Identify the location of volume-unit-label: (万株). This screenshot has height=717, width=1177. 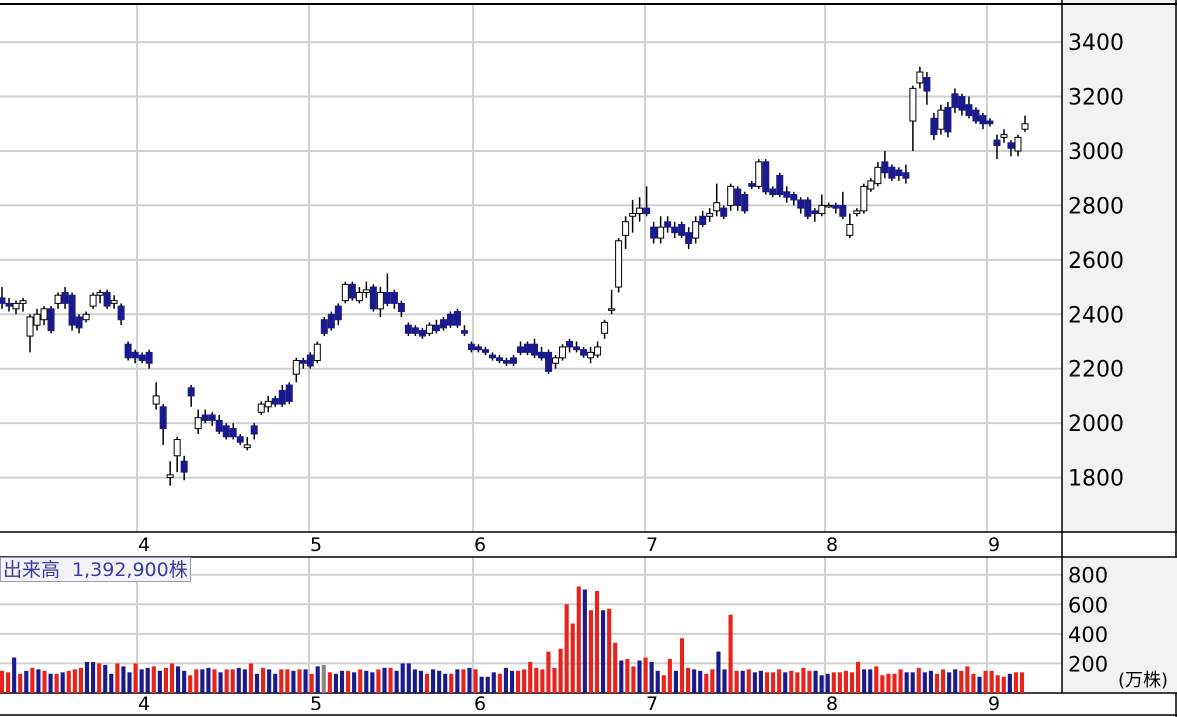
(1143, 680).